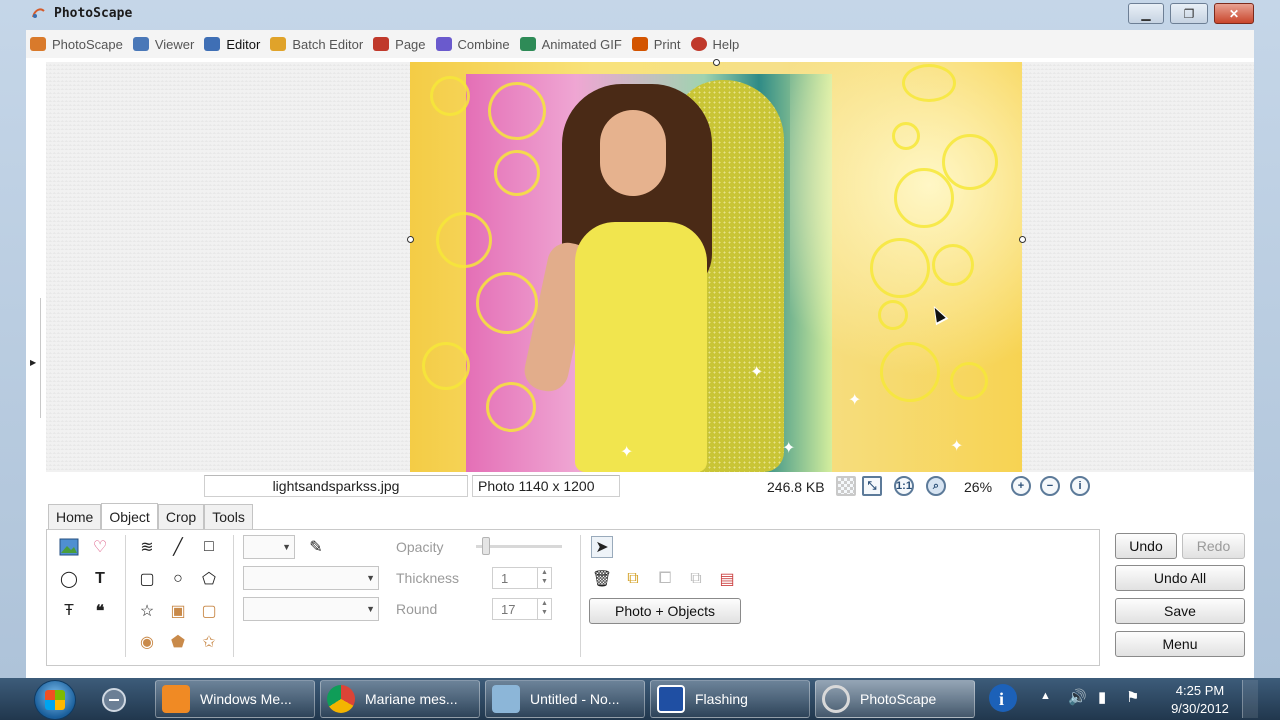 This screenshot has height=720, width=1280. I want to click on object-list-icon: ▤, so click(727, 579).